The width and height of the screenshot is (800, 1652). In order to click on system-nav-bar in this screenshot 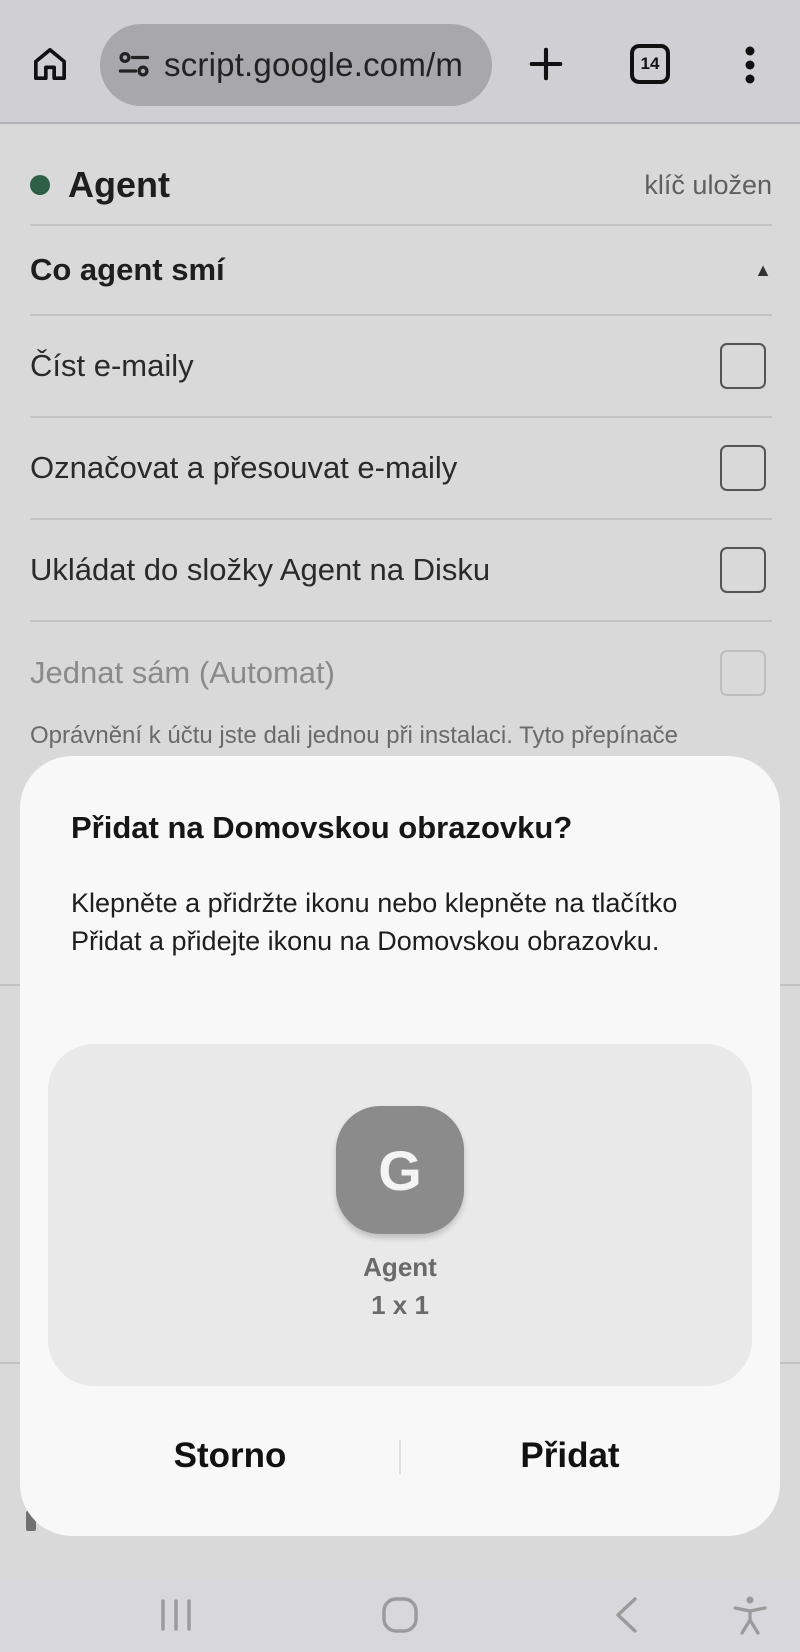, I will do `click(400, 1615)`.